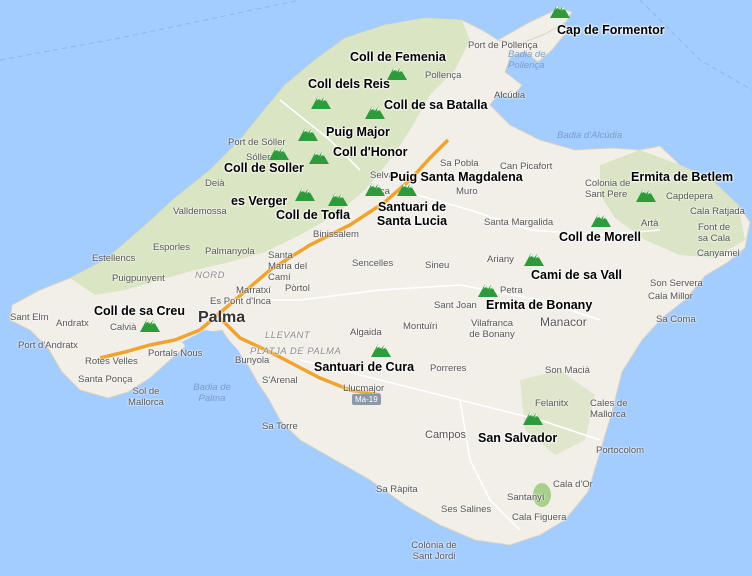  What do you see at coordinates (349, 84) in the screenshot?
I see `marker-label: Coll dels Reis` at bounding box center [349, 84].